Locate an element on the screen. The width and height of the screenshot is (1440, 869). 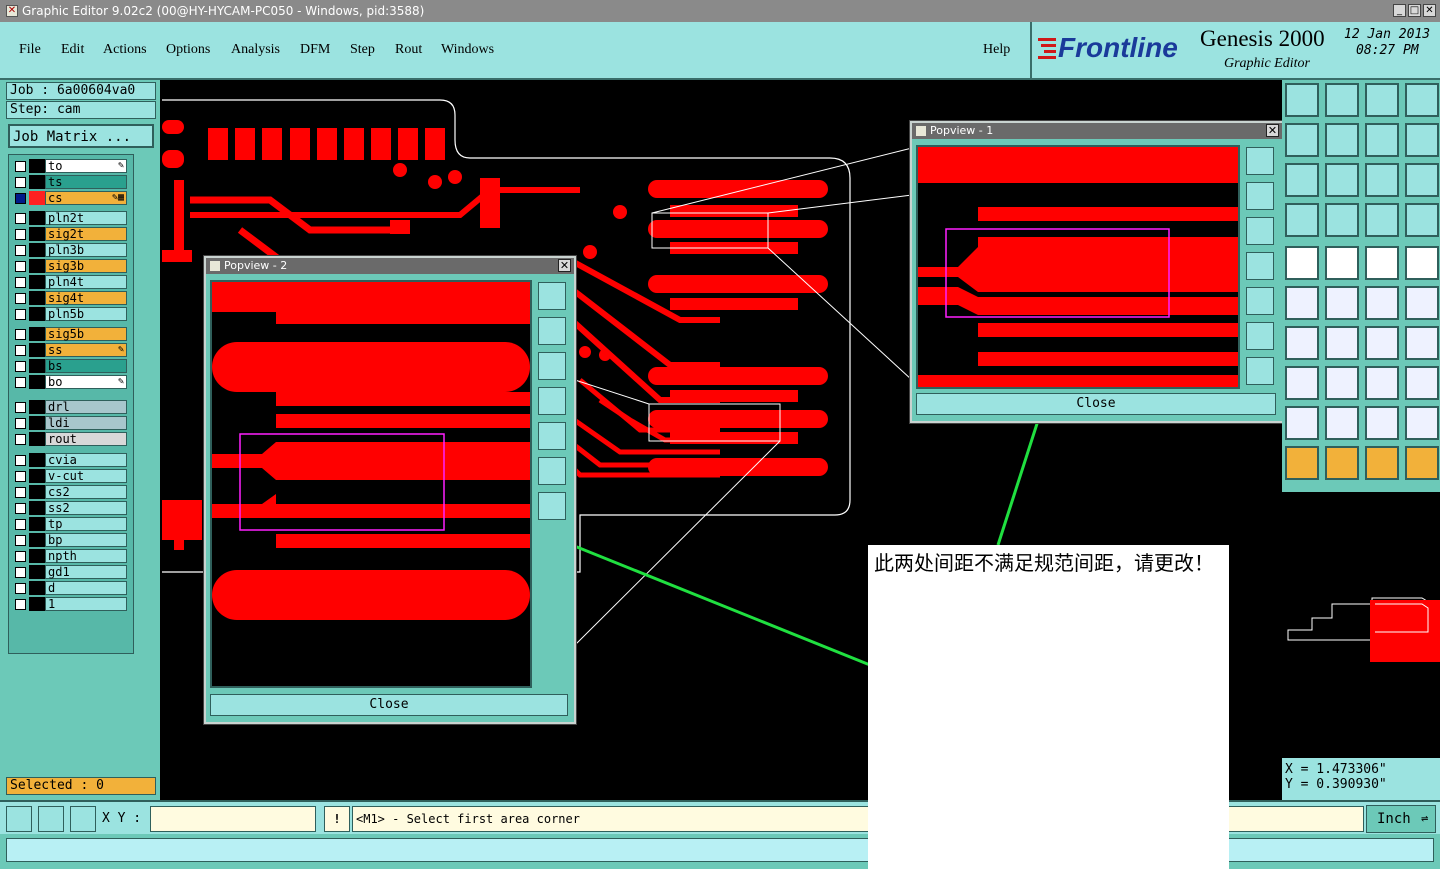
layer-row: rout is located at coordinates (69, 439).